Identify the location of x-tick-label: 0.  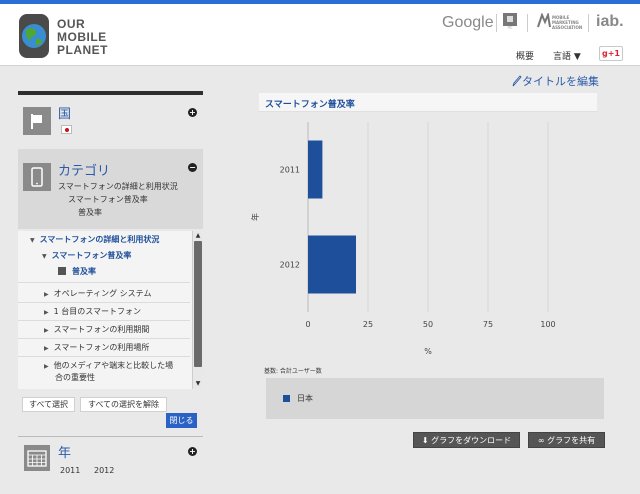
(307, 324).